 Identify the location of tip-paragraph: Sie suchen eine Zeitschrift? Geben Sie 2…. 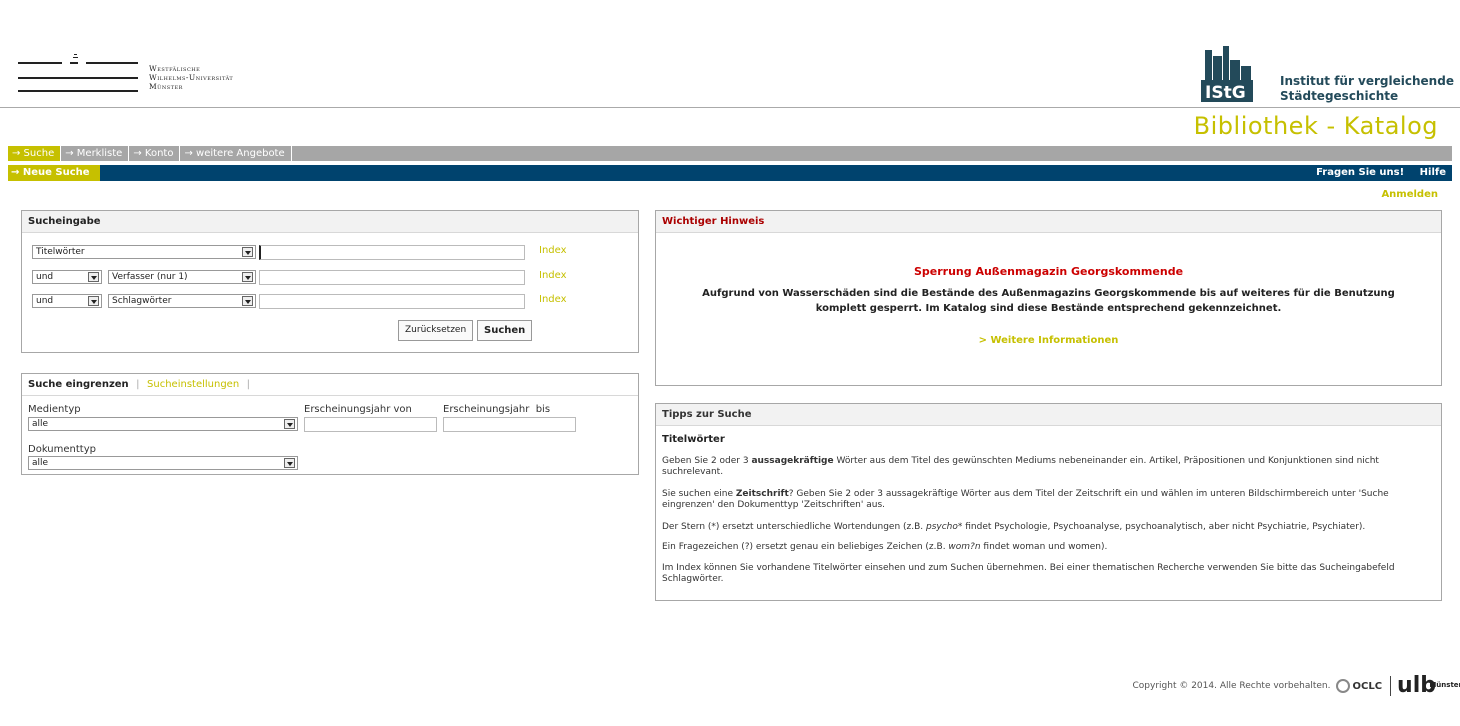
(1025, 499).